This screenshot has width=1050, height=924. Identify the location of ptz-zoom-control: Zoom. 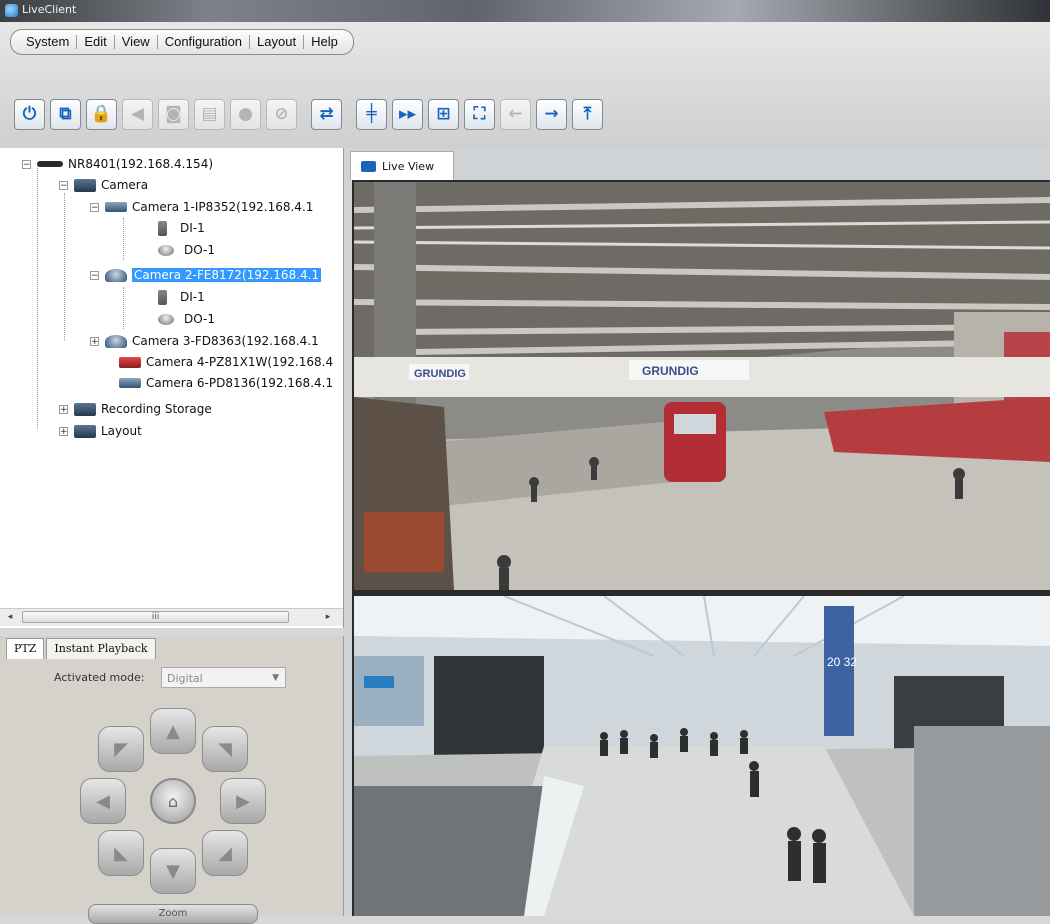
(173, 914).